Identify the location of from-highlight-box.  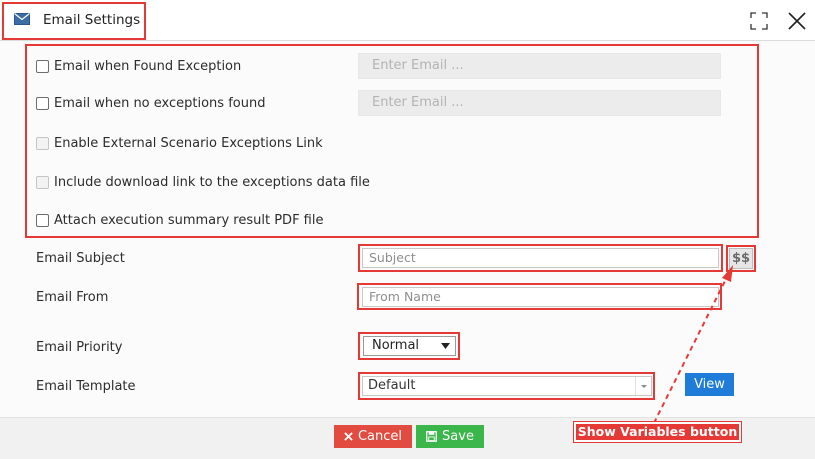
(539, 296).